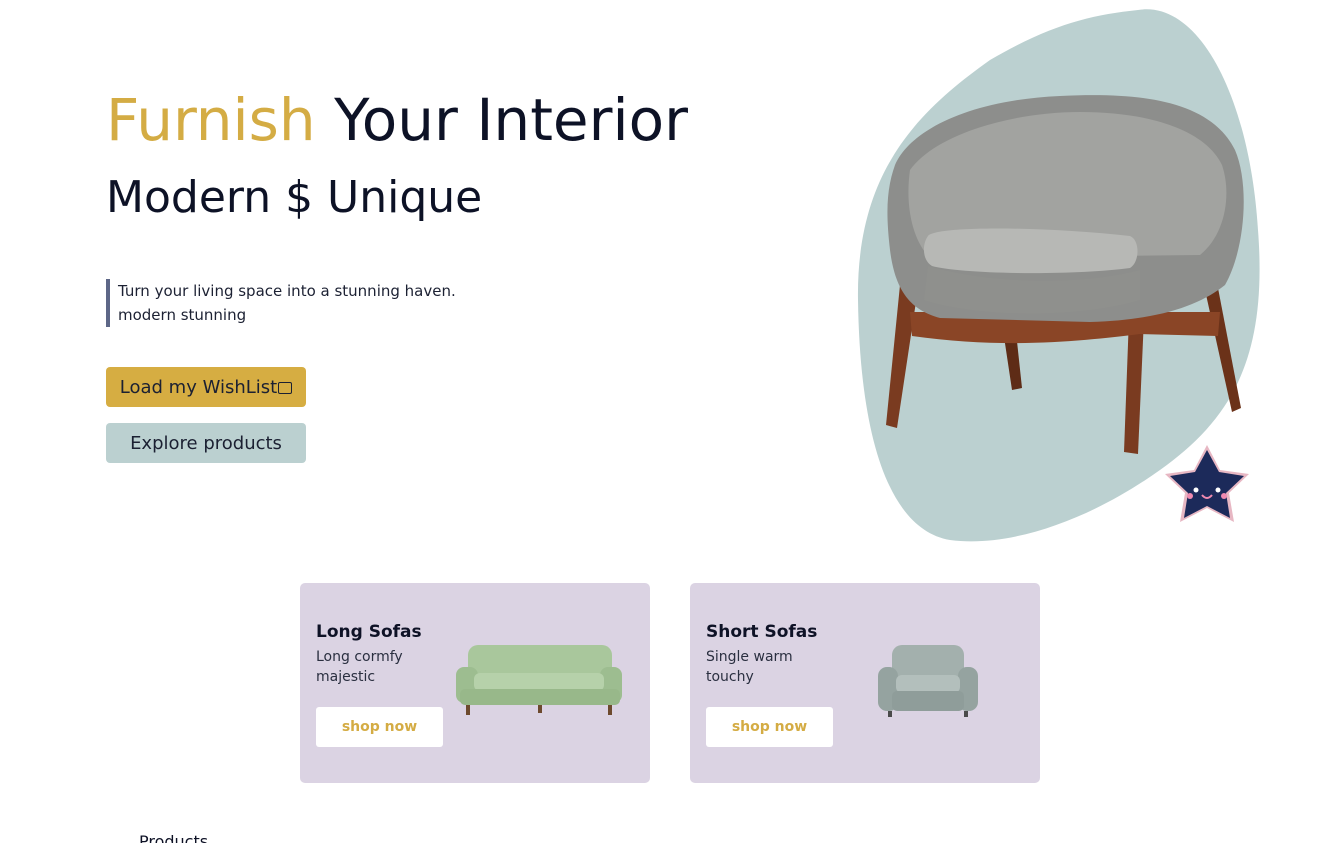  I want to click on short-sofa-image, so click(928, 681).